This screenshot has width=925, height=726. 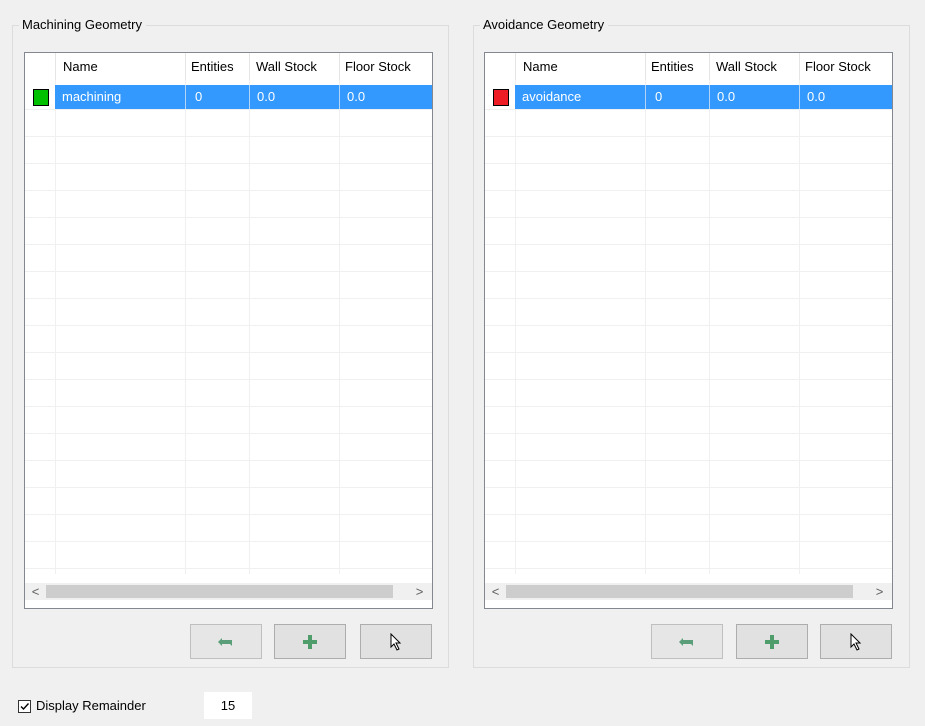 What do you see at coordinates (551, 97) in the screenshot?
I see `cell-name: avoidance` at bounding box center [551, 97].